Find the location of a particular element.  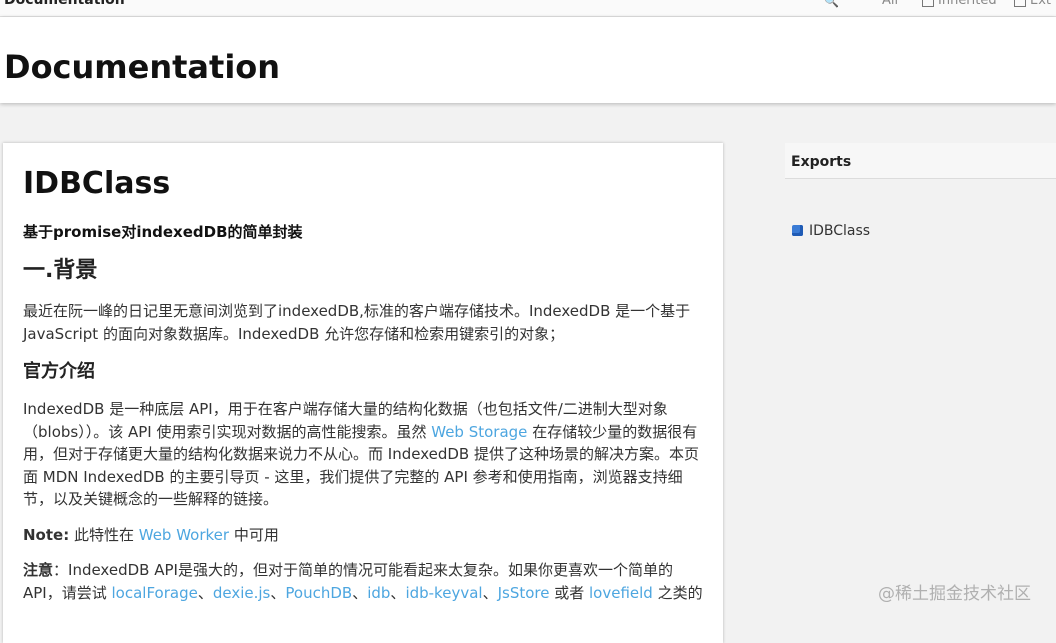

page-title: Documentation is located at coordinates (142, 67).